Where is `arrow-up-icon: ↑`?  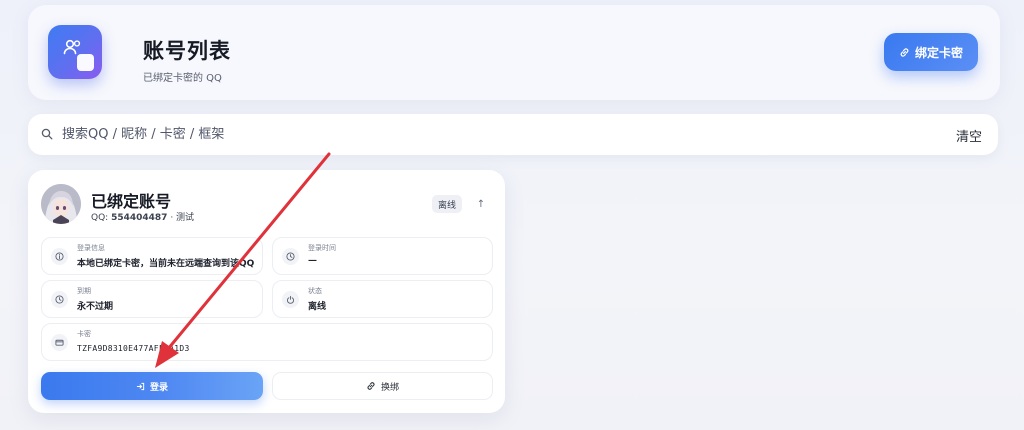 arrow-up-icon: ↑ is located at coordinates (481, 204).